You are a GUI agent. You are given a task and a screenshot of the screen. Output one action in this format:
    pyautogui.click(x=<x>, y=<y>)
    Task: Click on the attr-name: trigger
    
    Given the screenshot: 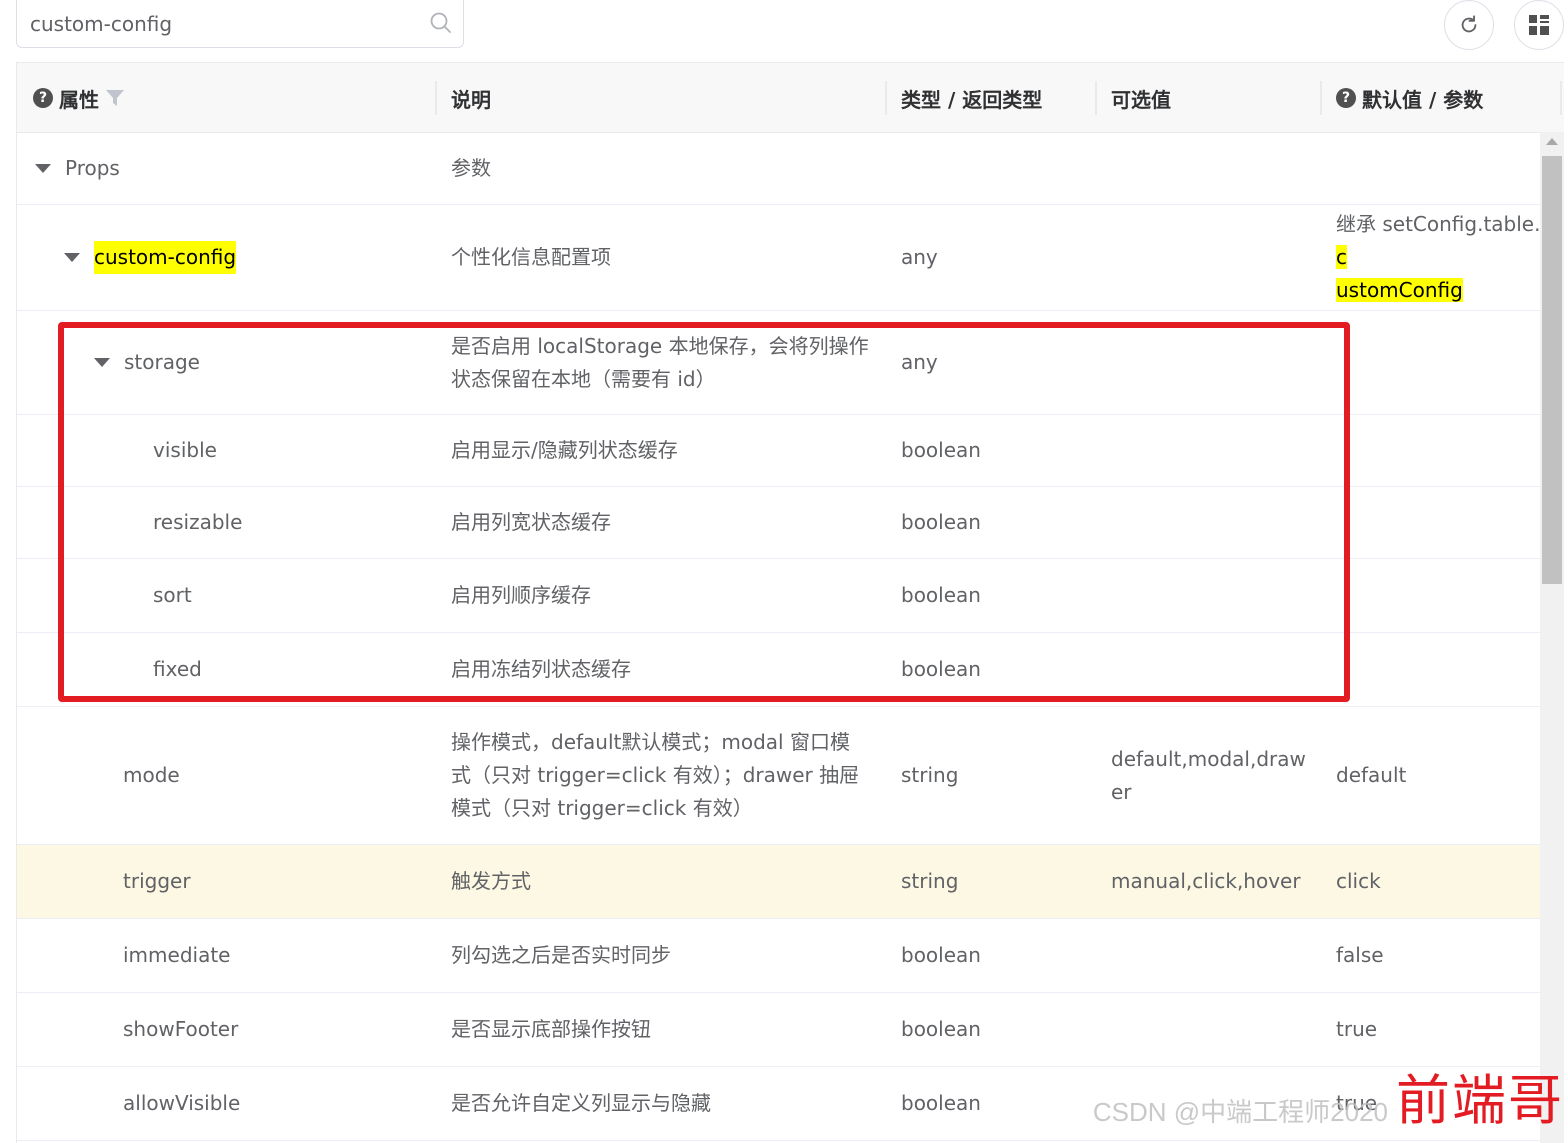 What is the action you would take?
    pyautogui.click(x=157, y=881)
    